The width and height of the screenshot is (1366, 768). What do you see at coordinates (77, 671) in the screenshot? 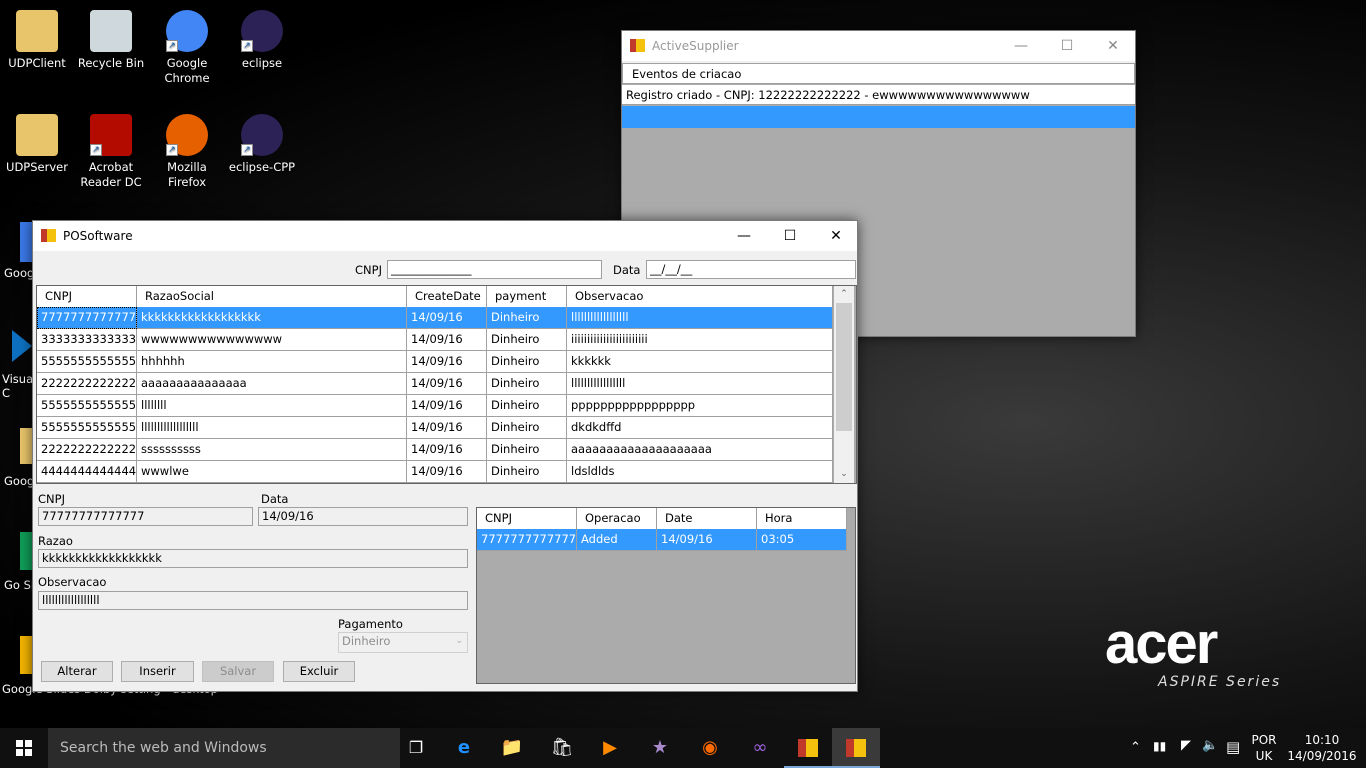
I see `alterar-button: Alterar` at bounding box center [77, 671].